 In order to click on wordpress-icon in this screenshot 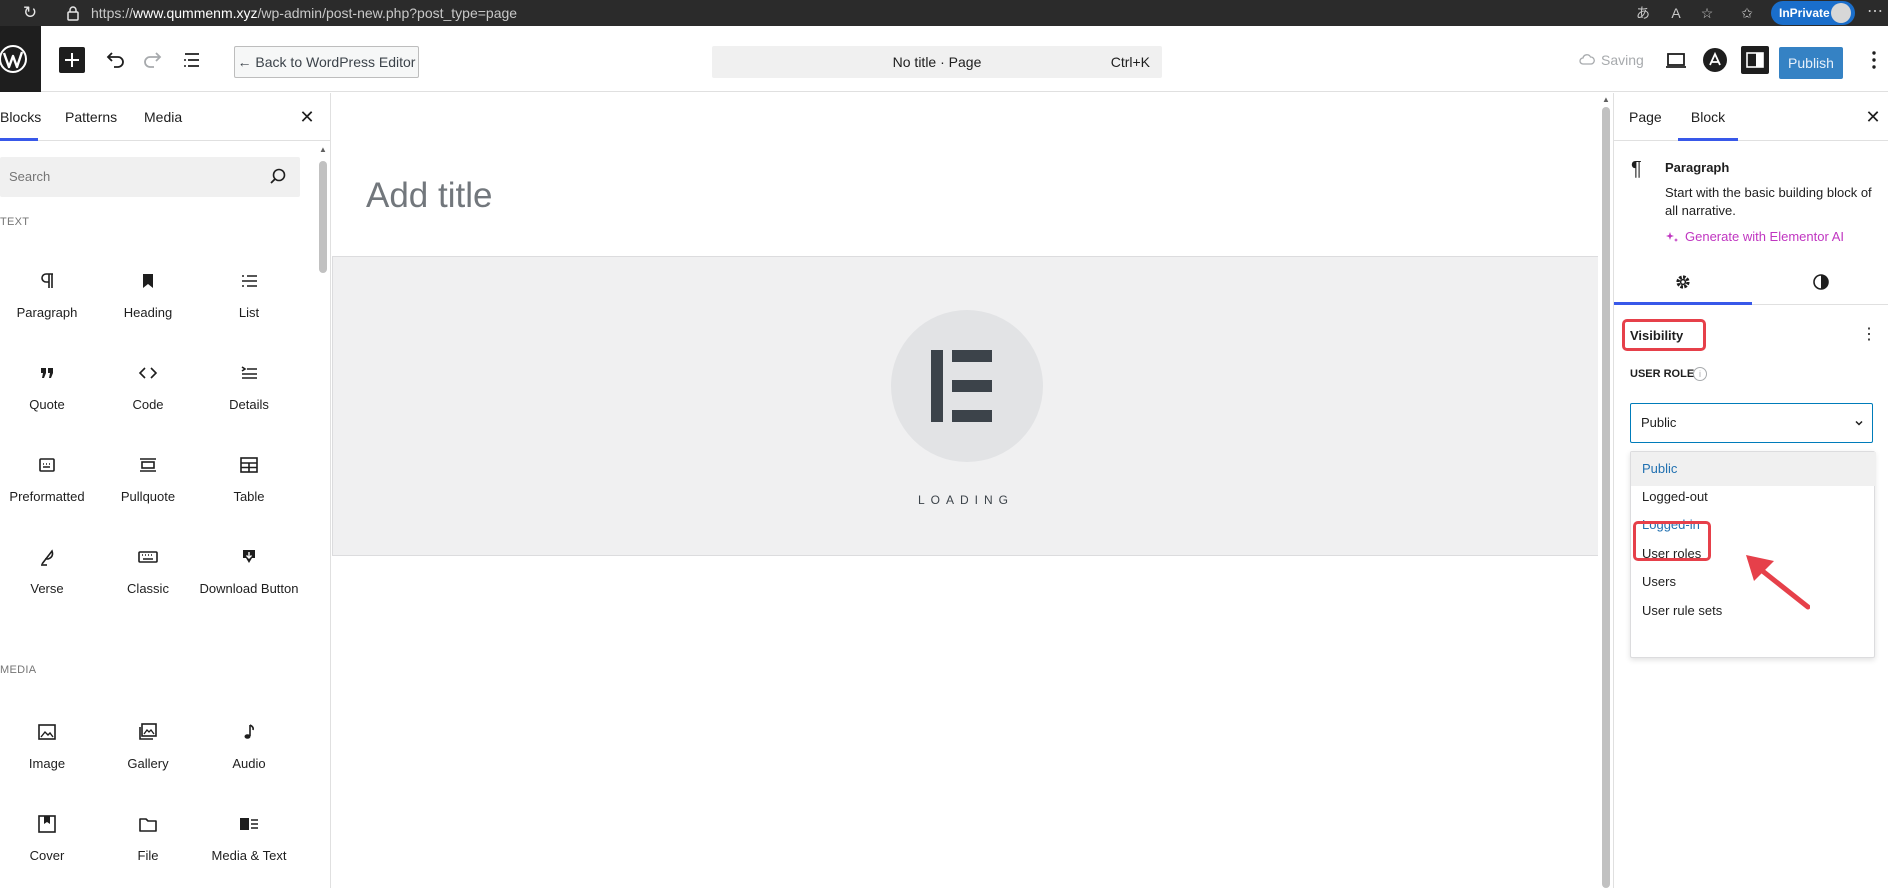, I will do `click(13, 59)`.